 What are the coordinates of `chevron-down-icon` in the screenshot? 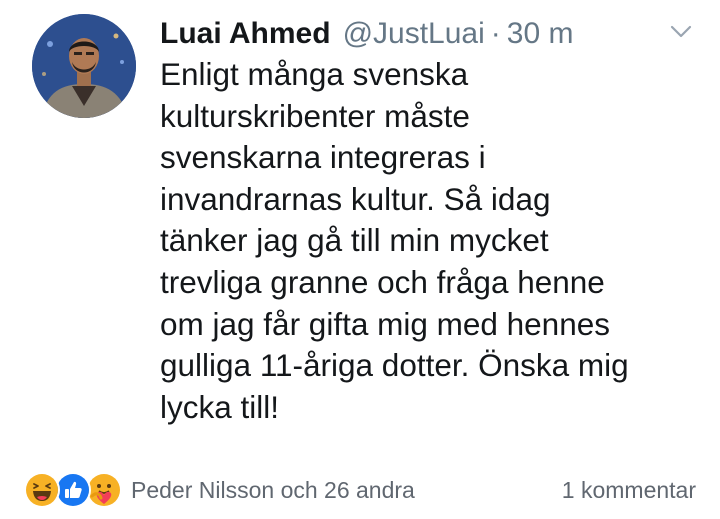 It's located at (681, 32).